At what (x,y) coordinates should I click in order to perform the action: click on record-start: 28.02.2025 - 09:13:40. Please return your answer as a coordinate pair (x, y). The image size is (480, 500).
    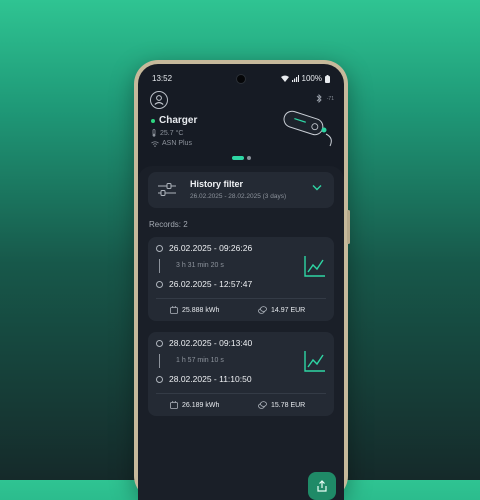
    Looking at the image, I should click on (204, 343).